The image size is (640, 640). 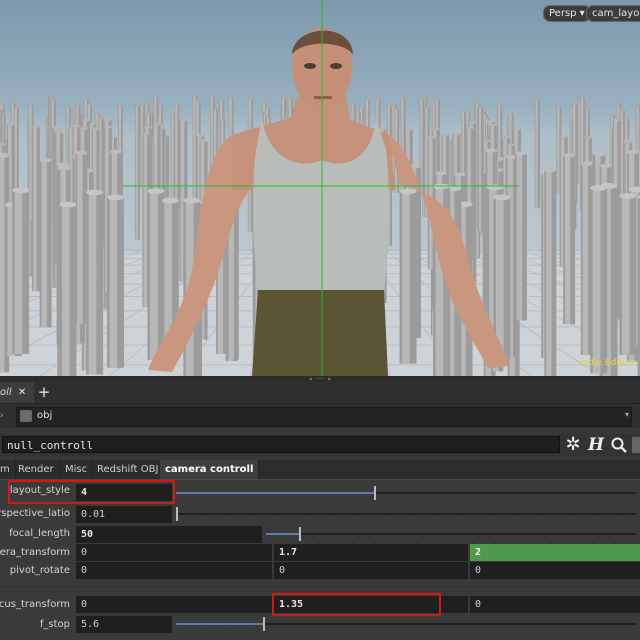 What do you see at coordinates (6, 392) in the screenshot?
I see `pane-tab-label: oll` at bounding box center [6, 392].